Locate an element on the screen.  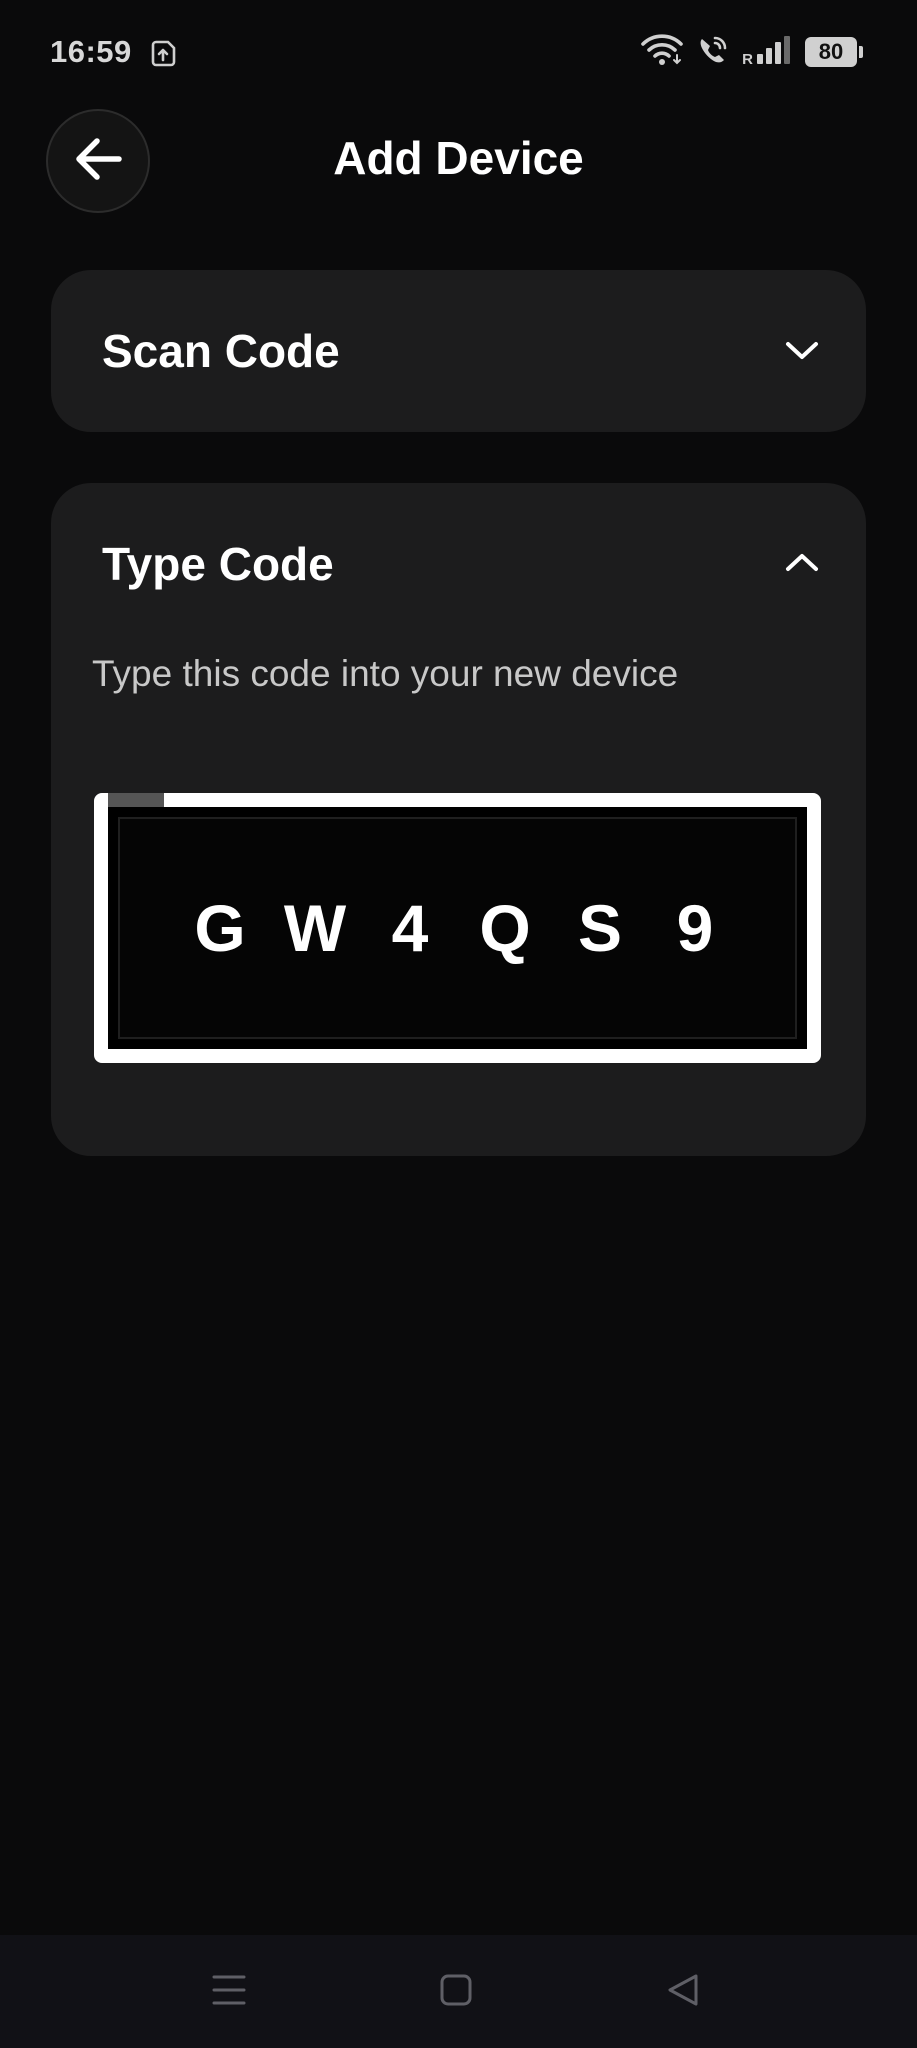
scan-code-section: Scan Code is located at coordinates (458, 351).